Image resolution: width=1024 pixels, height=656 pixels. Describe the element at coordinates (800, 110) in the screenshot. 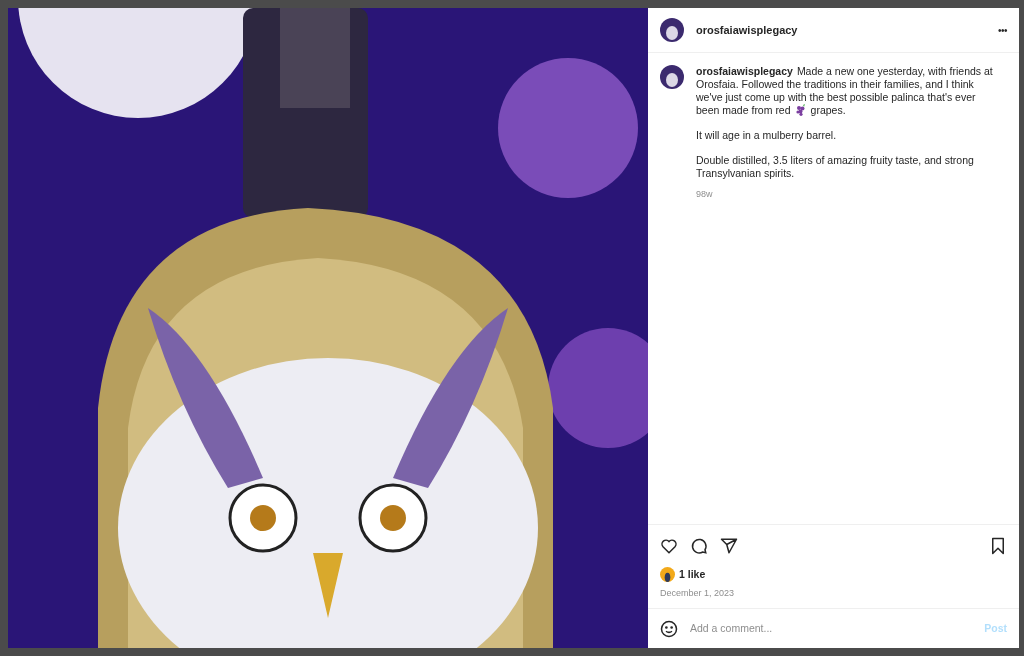

I see `grape-icon` at that location.